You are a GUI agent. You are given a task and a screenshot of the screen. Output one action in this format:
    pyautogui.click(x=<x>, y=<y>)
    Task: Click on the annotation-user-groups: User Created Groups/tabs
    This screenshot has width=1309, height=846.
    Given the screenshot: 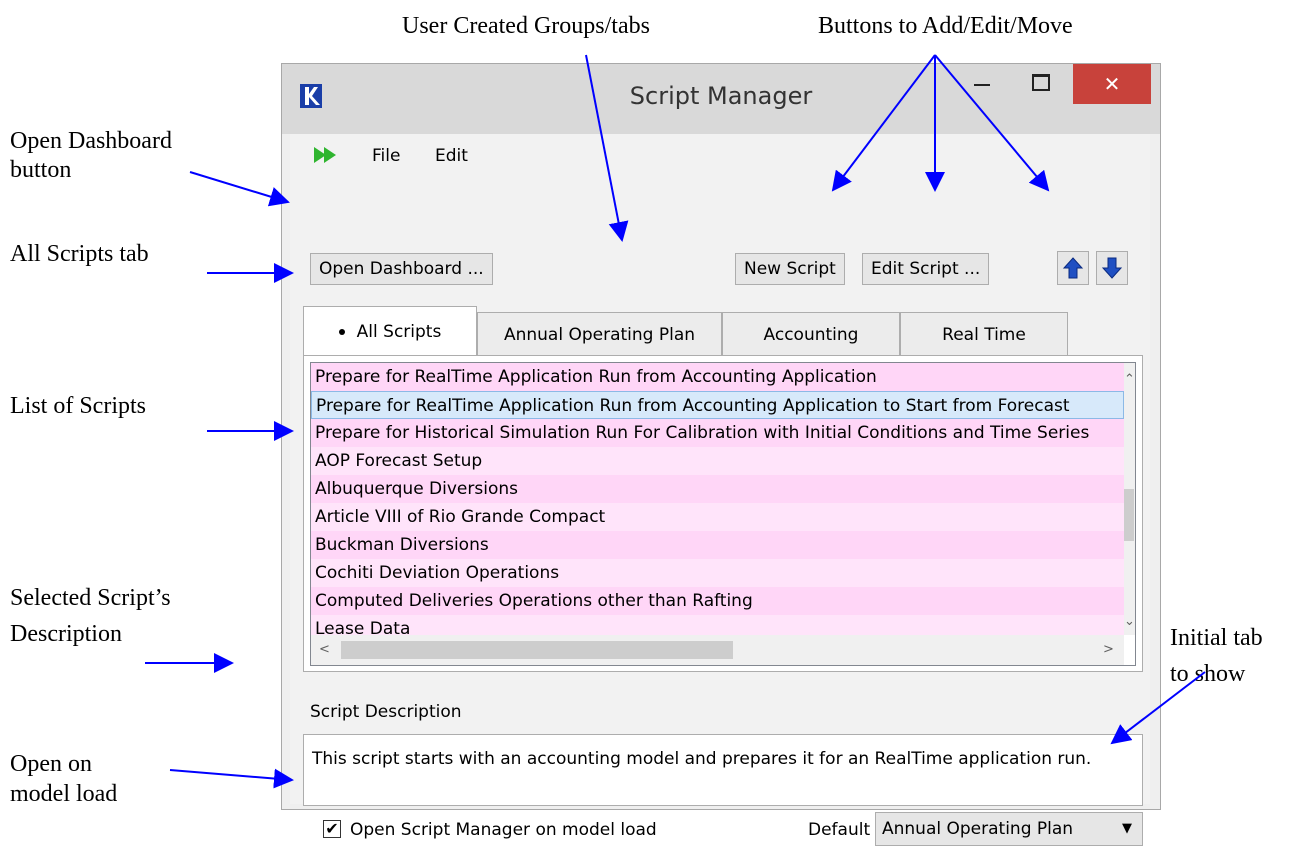 What is the action you would take?
    pyautogui.click(x=526, y=26)
    